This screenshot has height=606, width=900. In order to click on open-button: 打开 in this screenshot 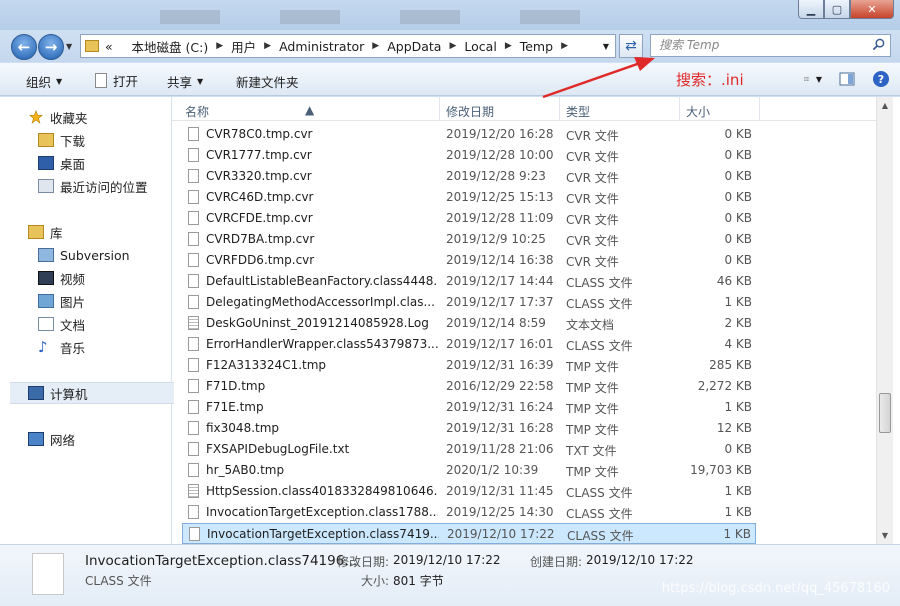, I will do `click(116, 80)`.